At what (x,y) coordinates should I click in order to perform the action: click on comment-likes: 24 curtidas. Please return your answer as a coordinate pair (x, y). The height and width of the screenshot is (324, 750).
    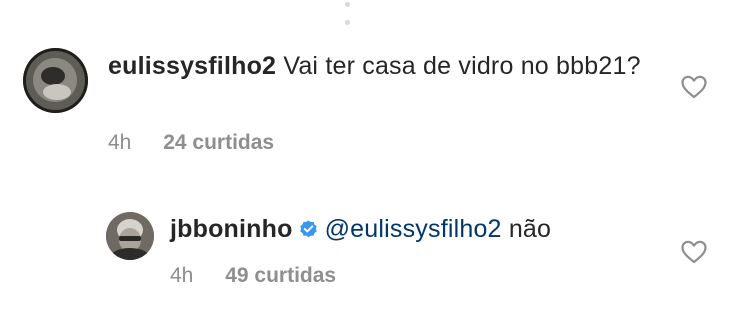
    Looking at the image, I should click on (218, 142).